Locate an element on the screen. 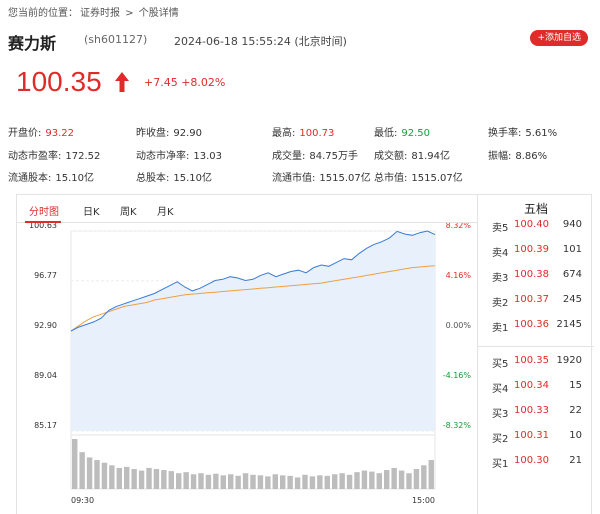  breadcrumb-link-sectimes: 证券时报 is located at coordinates (100, 13).